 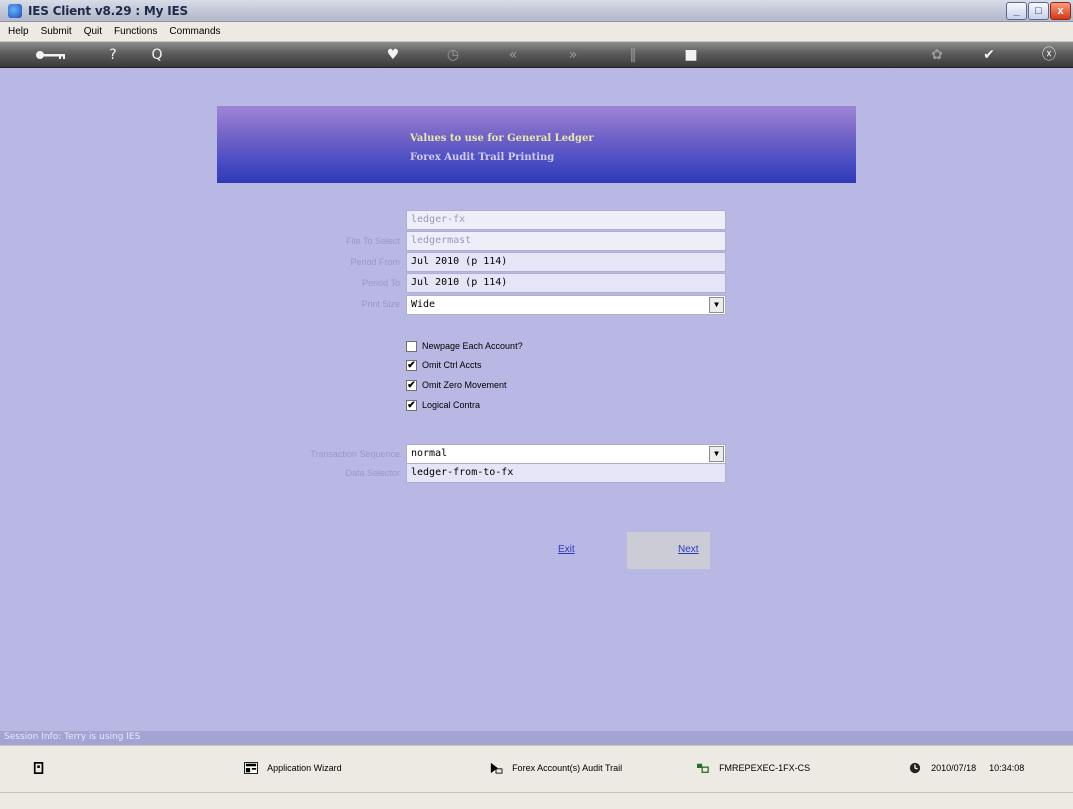 I want to click on close-icon: x, so click(x=1060, y=11).